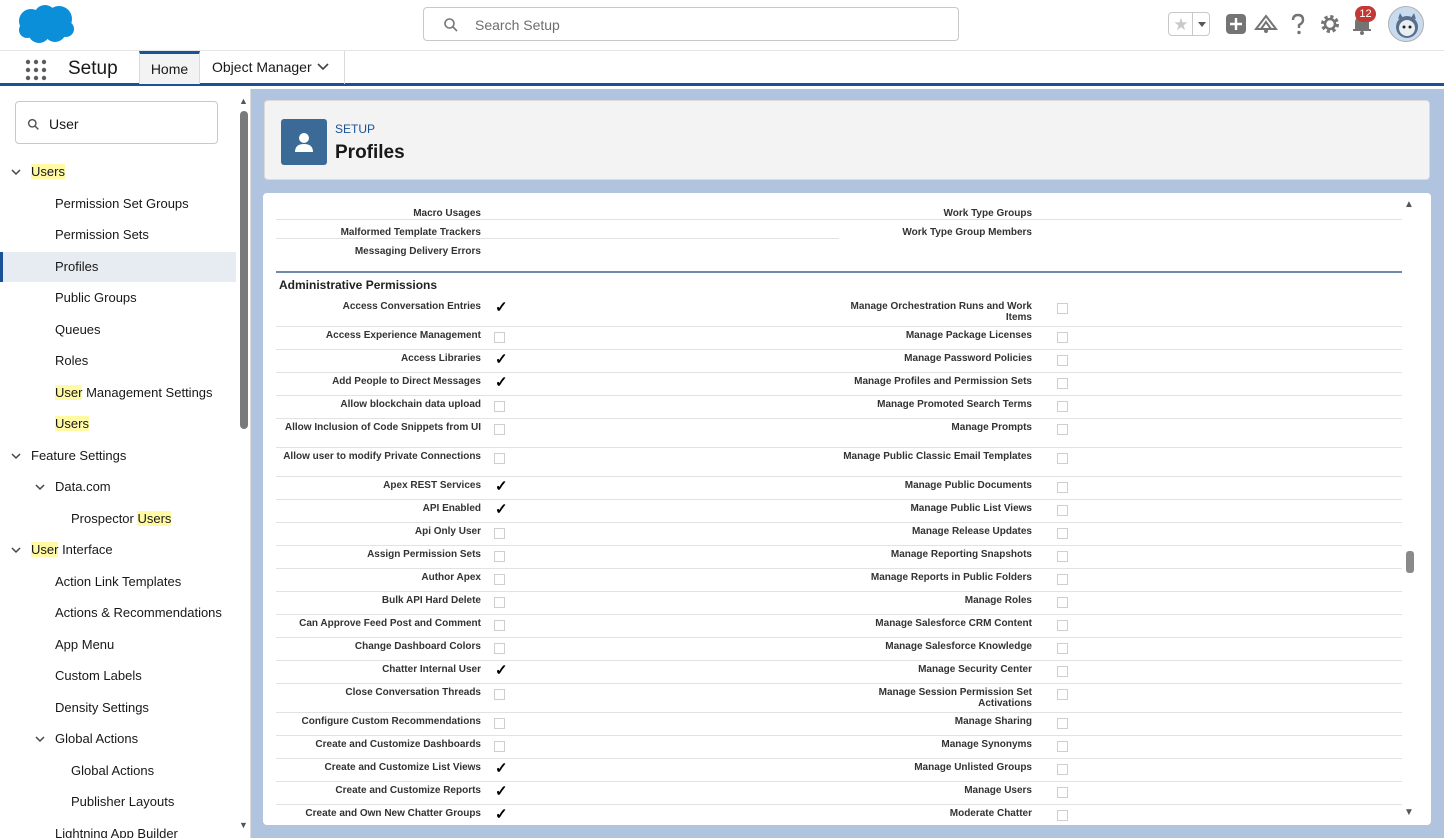 The image size is (1444, 838). Describe the element at coordinates (355, 129) in the screenshot. I see `breadcrumb: SETUP` at that location.